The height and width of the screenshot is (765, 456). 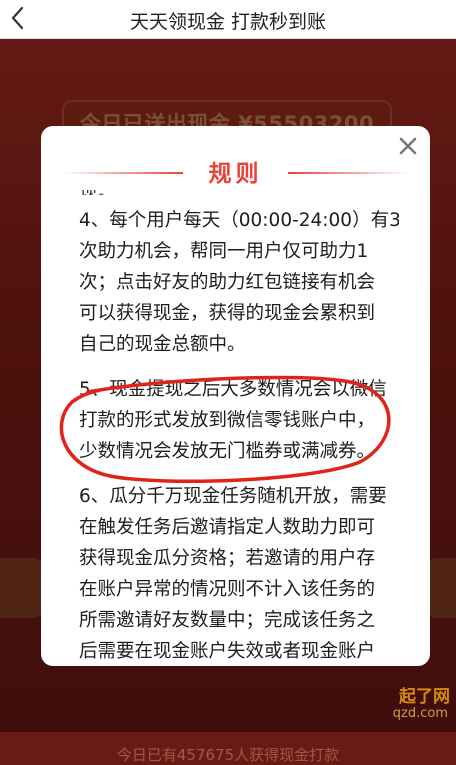 I want to click on modal-title: 规则, so click(x=235, y=174).